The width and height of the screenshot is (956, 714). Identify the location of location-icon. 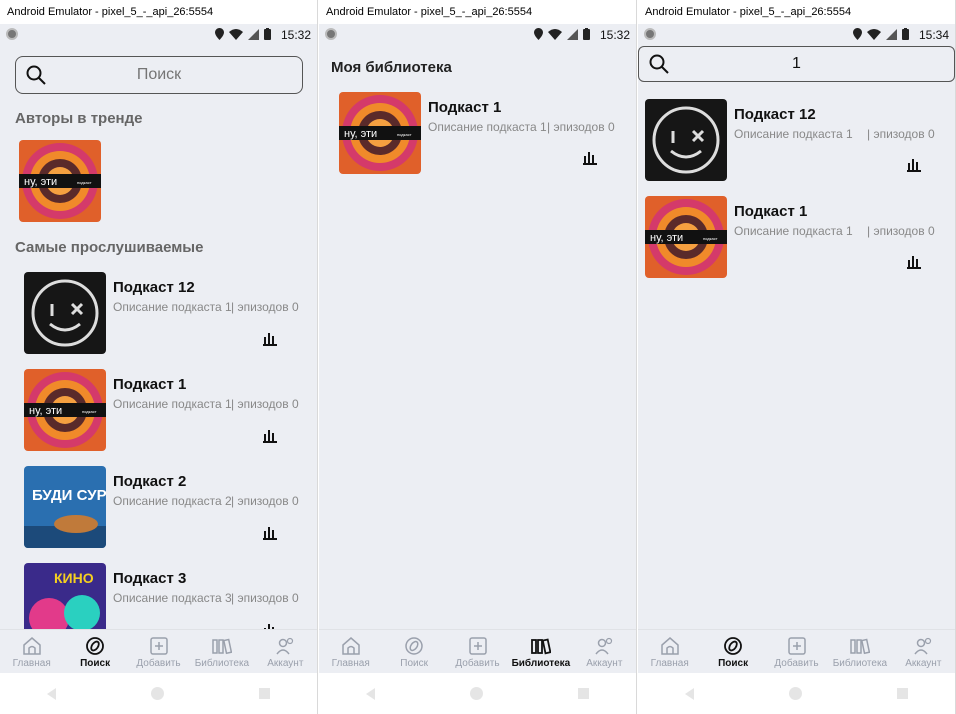
(857, 35).